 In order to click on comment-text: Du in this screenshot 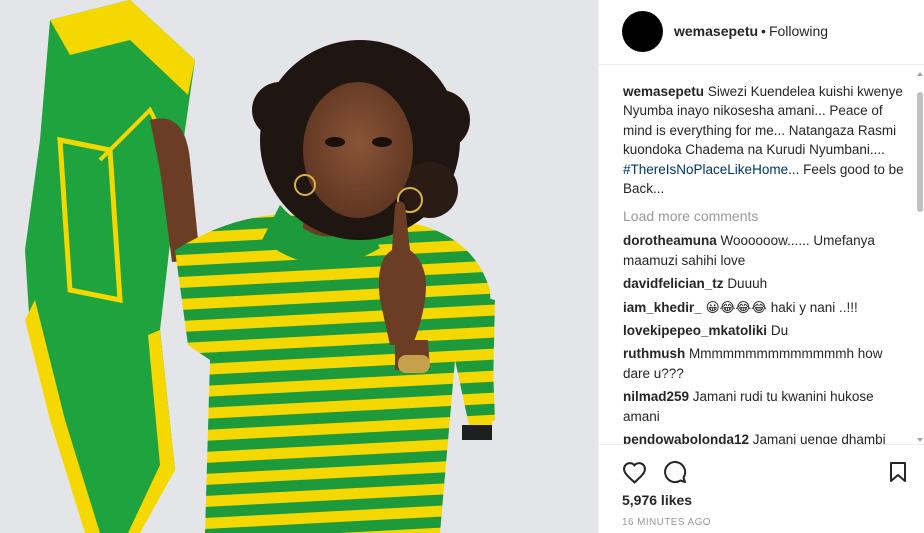, I will do `click(779, 331)`.